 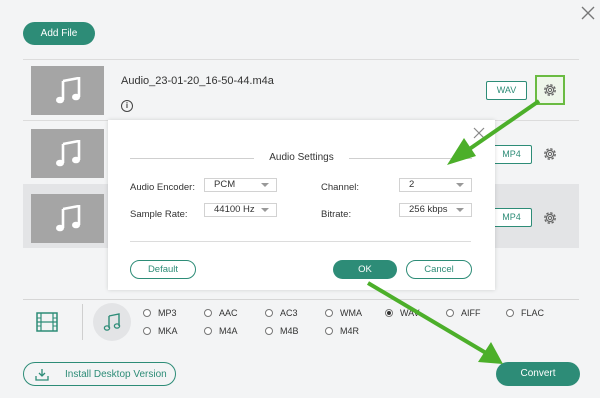 I want to click on install-desktop-button: Install Desktop Version, so click(x=99, y=374).